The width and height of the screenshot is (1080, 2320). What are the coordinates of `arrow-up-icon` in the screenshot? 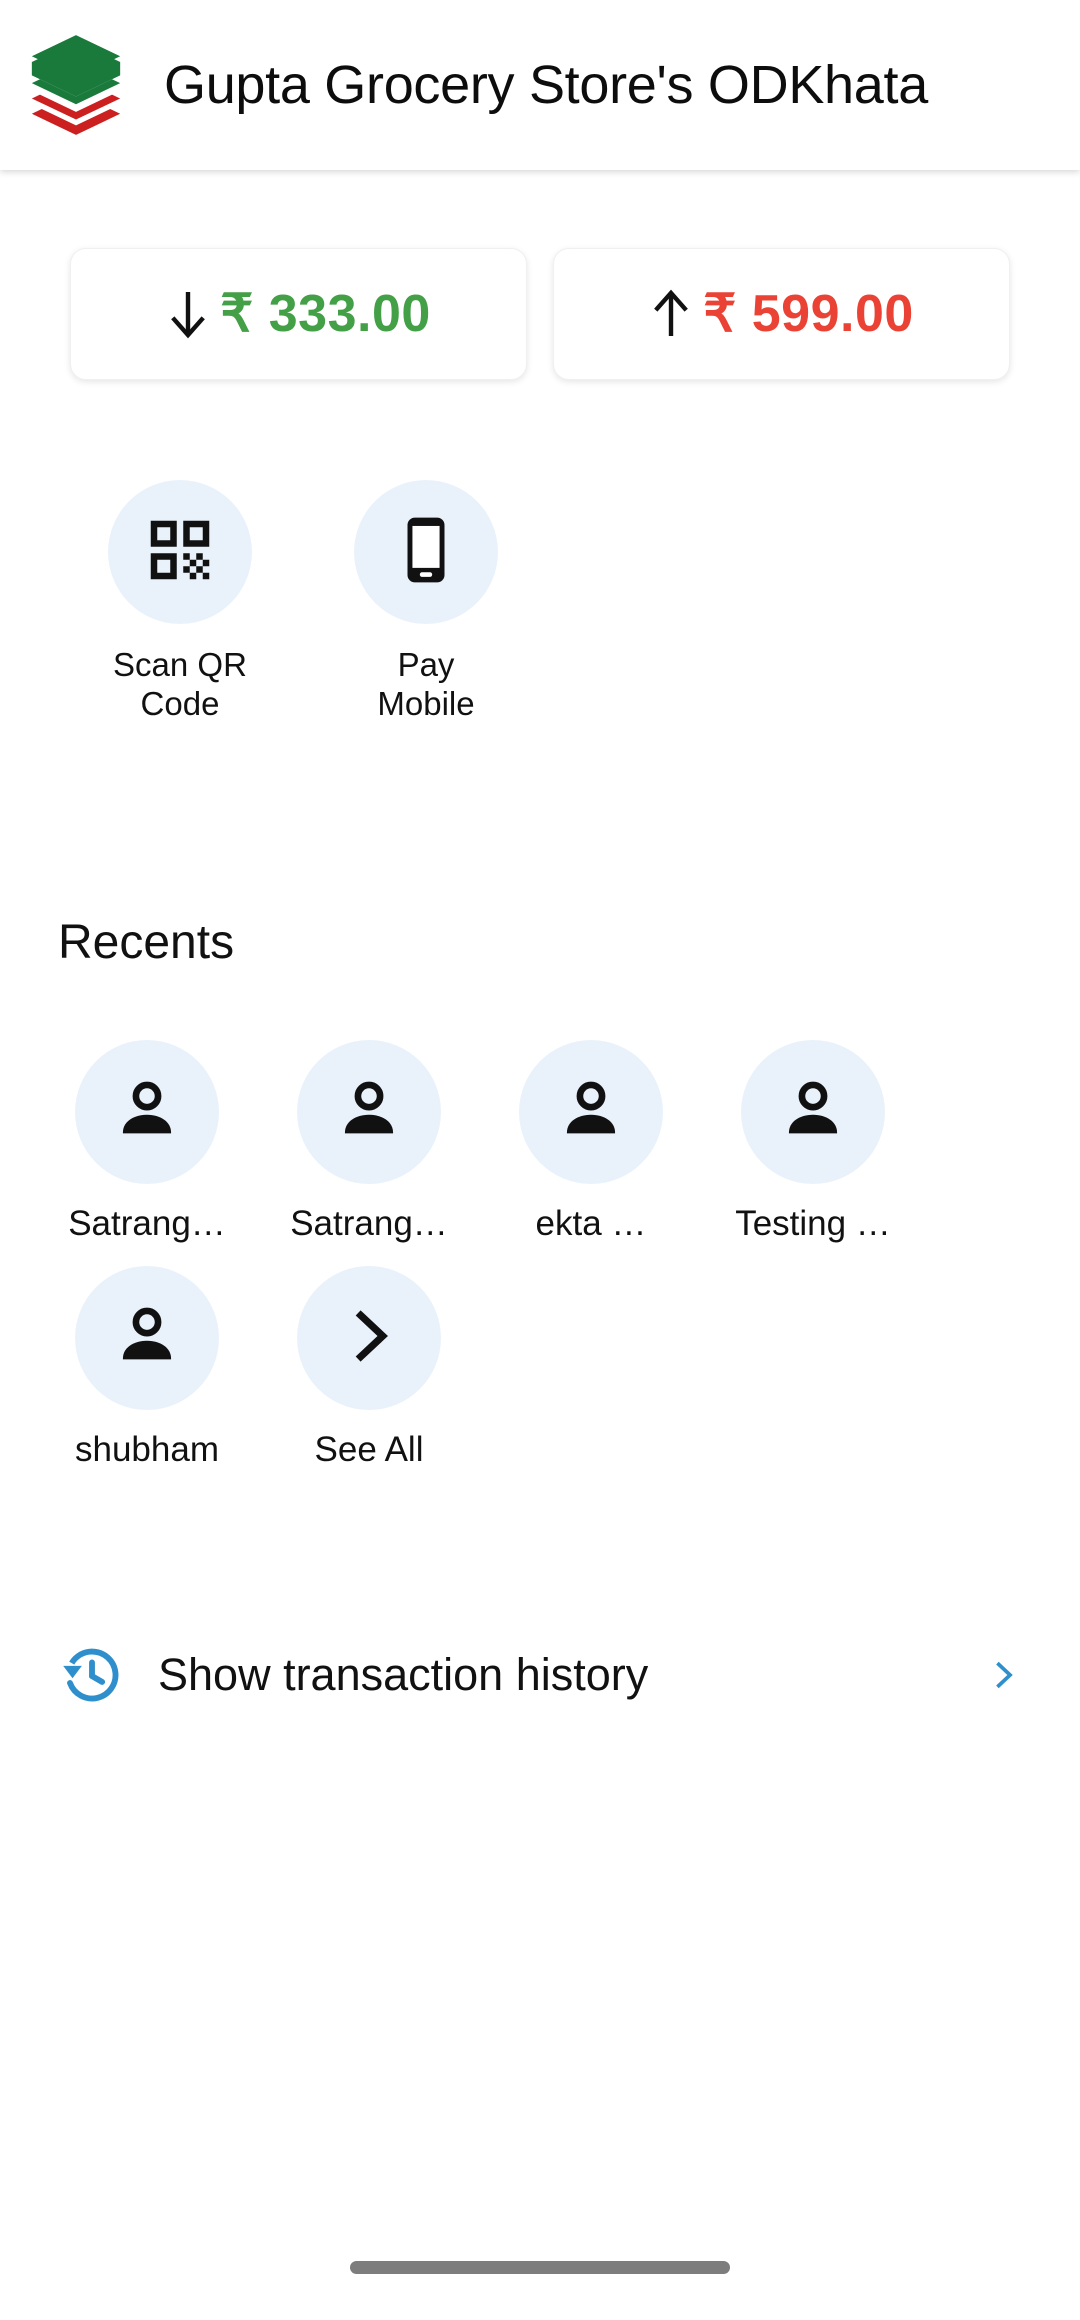 It's located at (671, 314).